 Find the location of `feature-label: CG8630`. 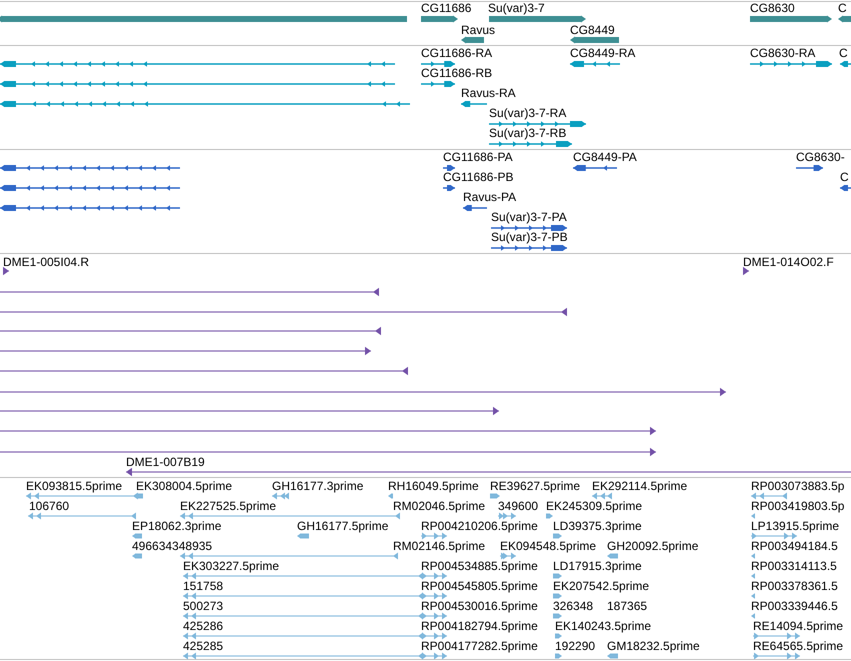

feature-label: CG8630 is located at coordinates (772, 8).